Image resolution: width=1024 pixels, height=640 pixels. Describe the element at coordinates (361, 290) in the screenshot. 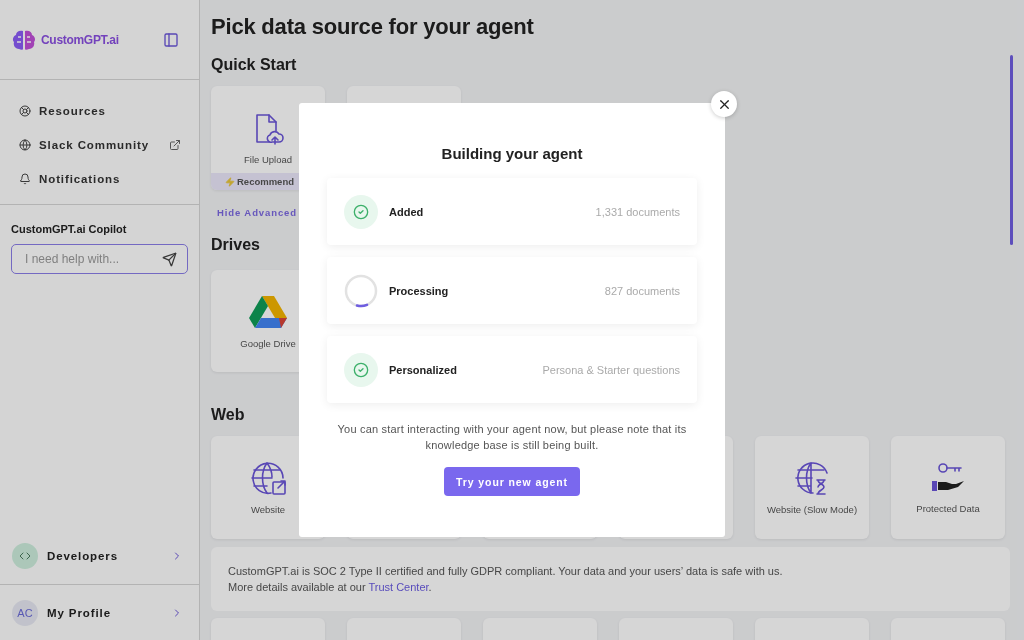

I see `spinner-icon` at that location.